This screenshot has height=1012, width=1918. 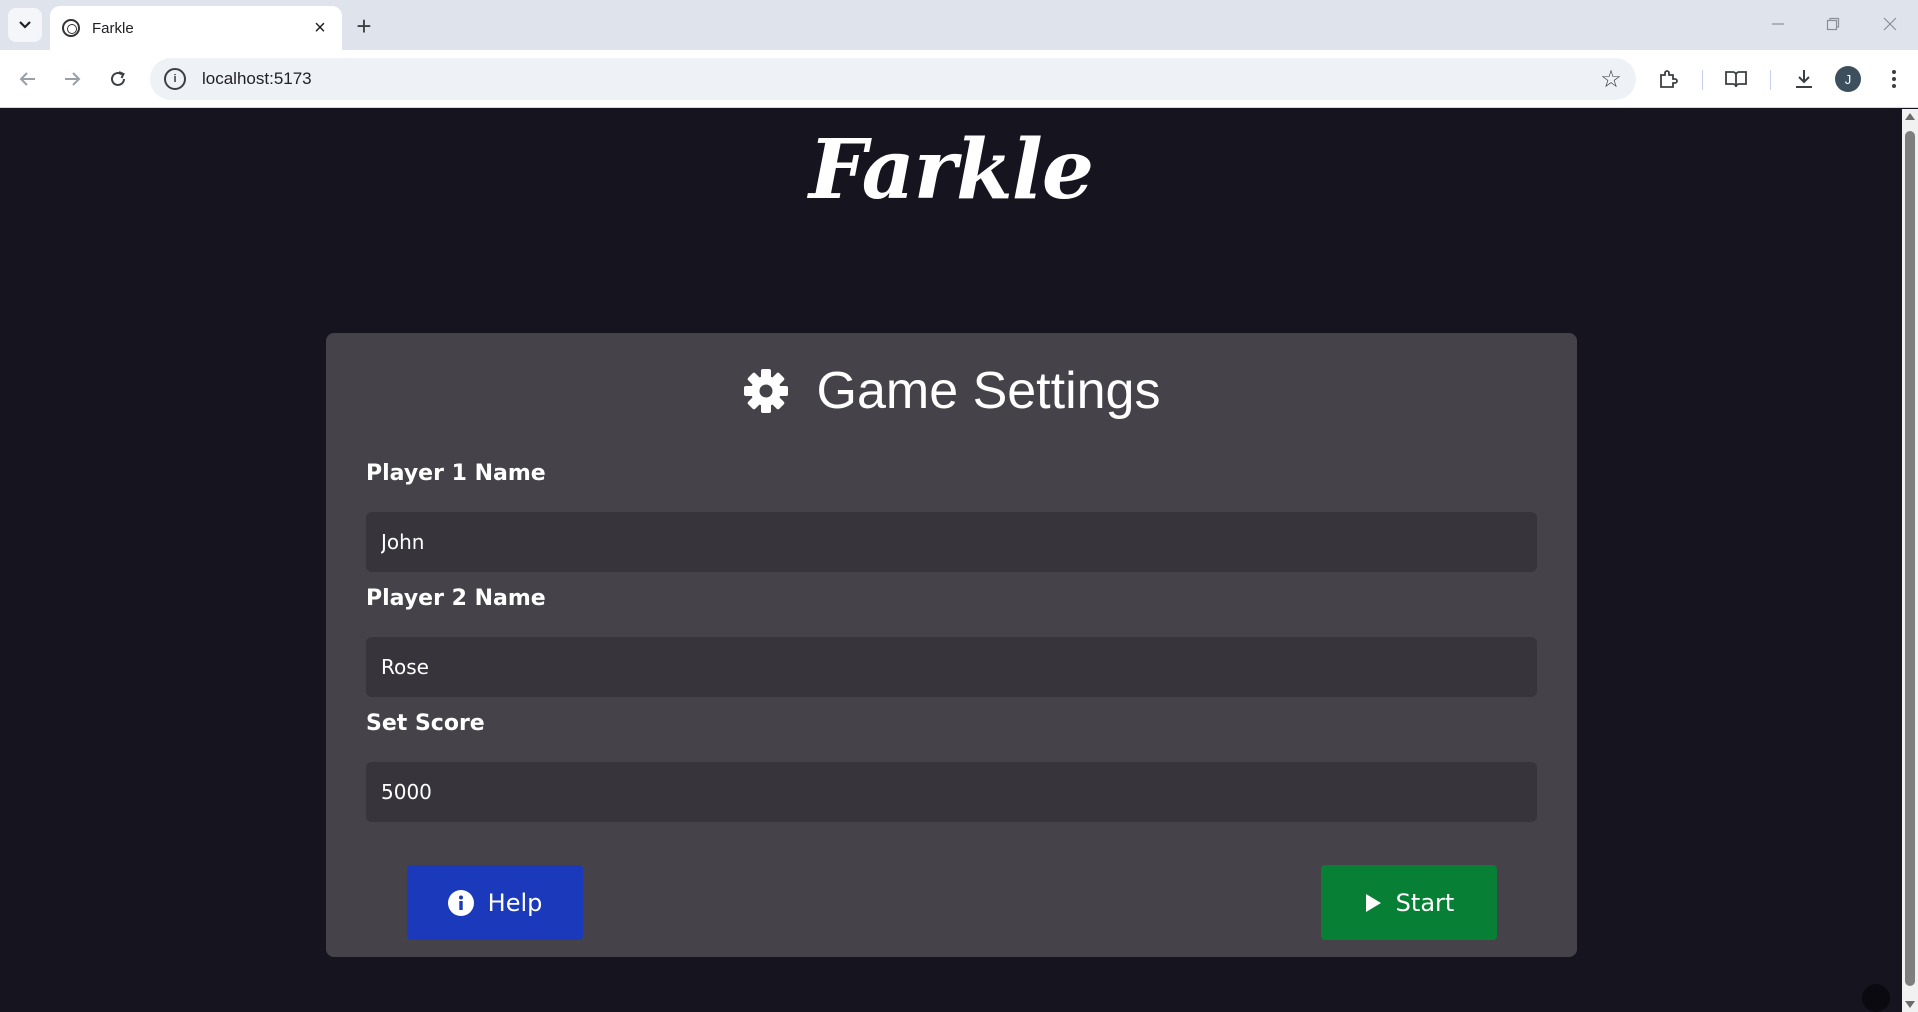 What do you see at coordinates (113, 28) in the screenshot?
I see `tab-title: Farkle` at bounding box center [113, 28].